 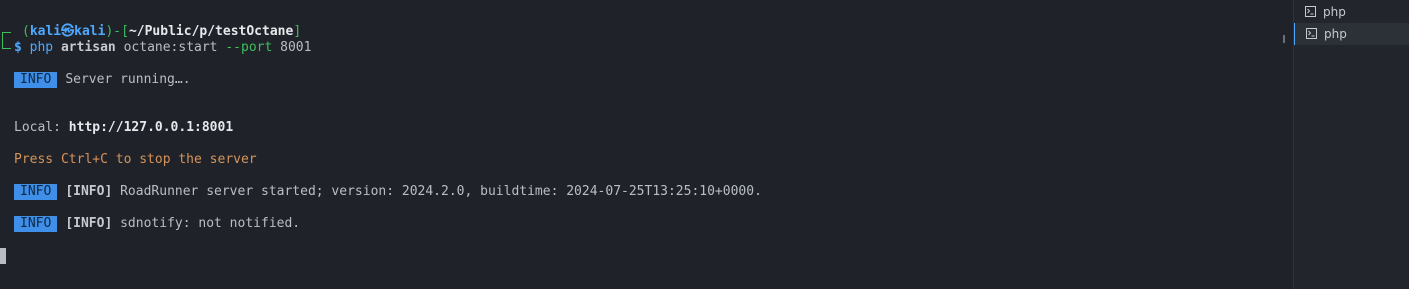 I want to click on info-line-1: INFO Server running…., so click(x=102, y=80).